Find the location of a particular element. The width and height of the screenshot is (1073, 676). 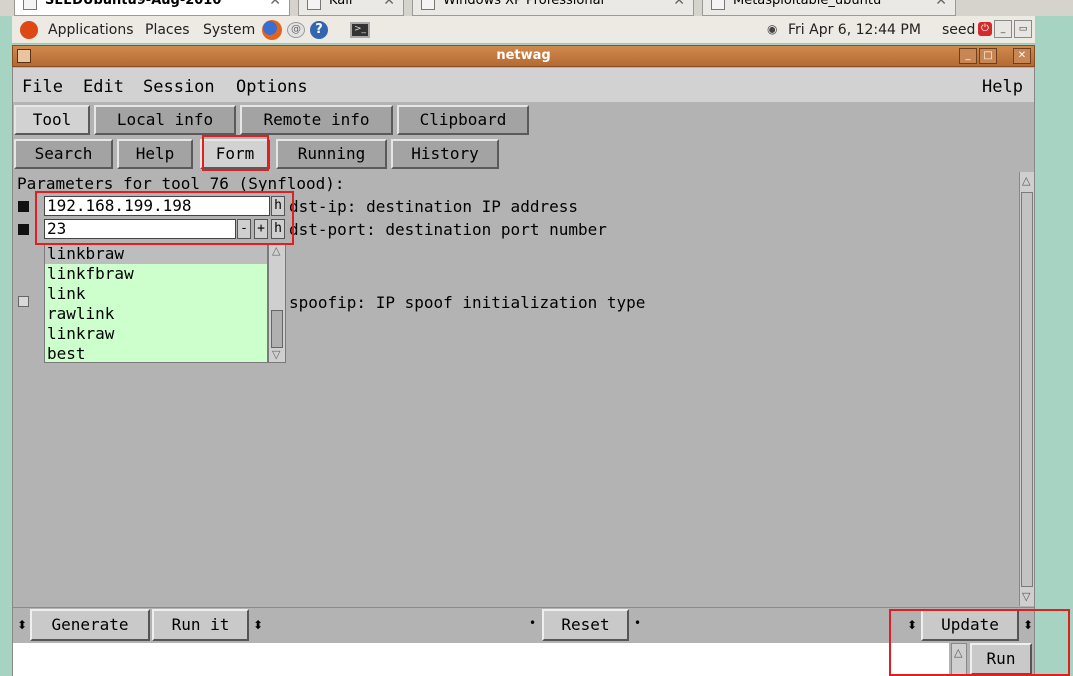

dst-ip-help-button: h is located at coordinates (278, 206).